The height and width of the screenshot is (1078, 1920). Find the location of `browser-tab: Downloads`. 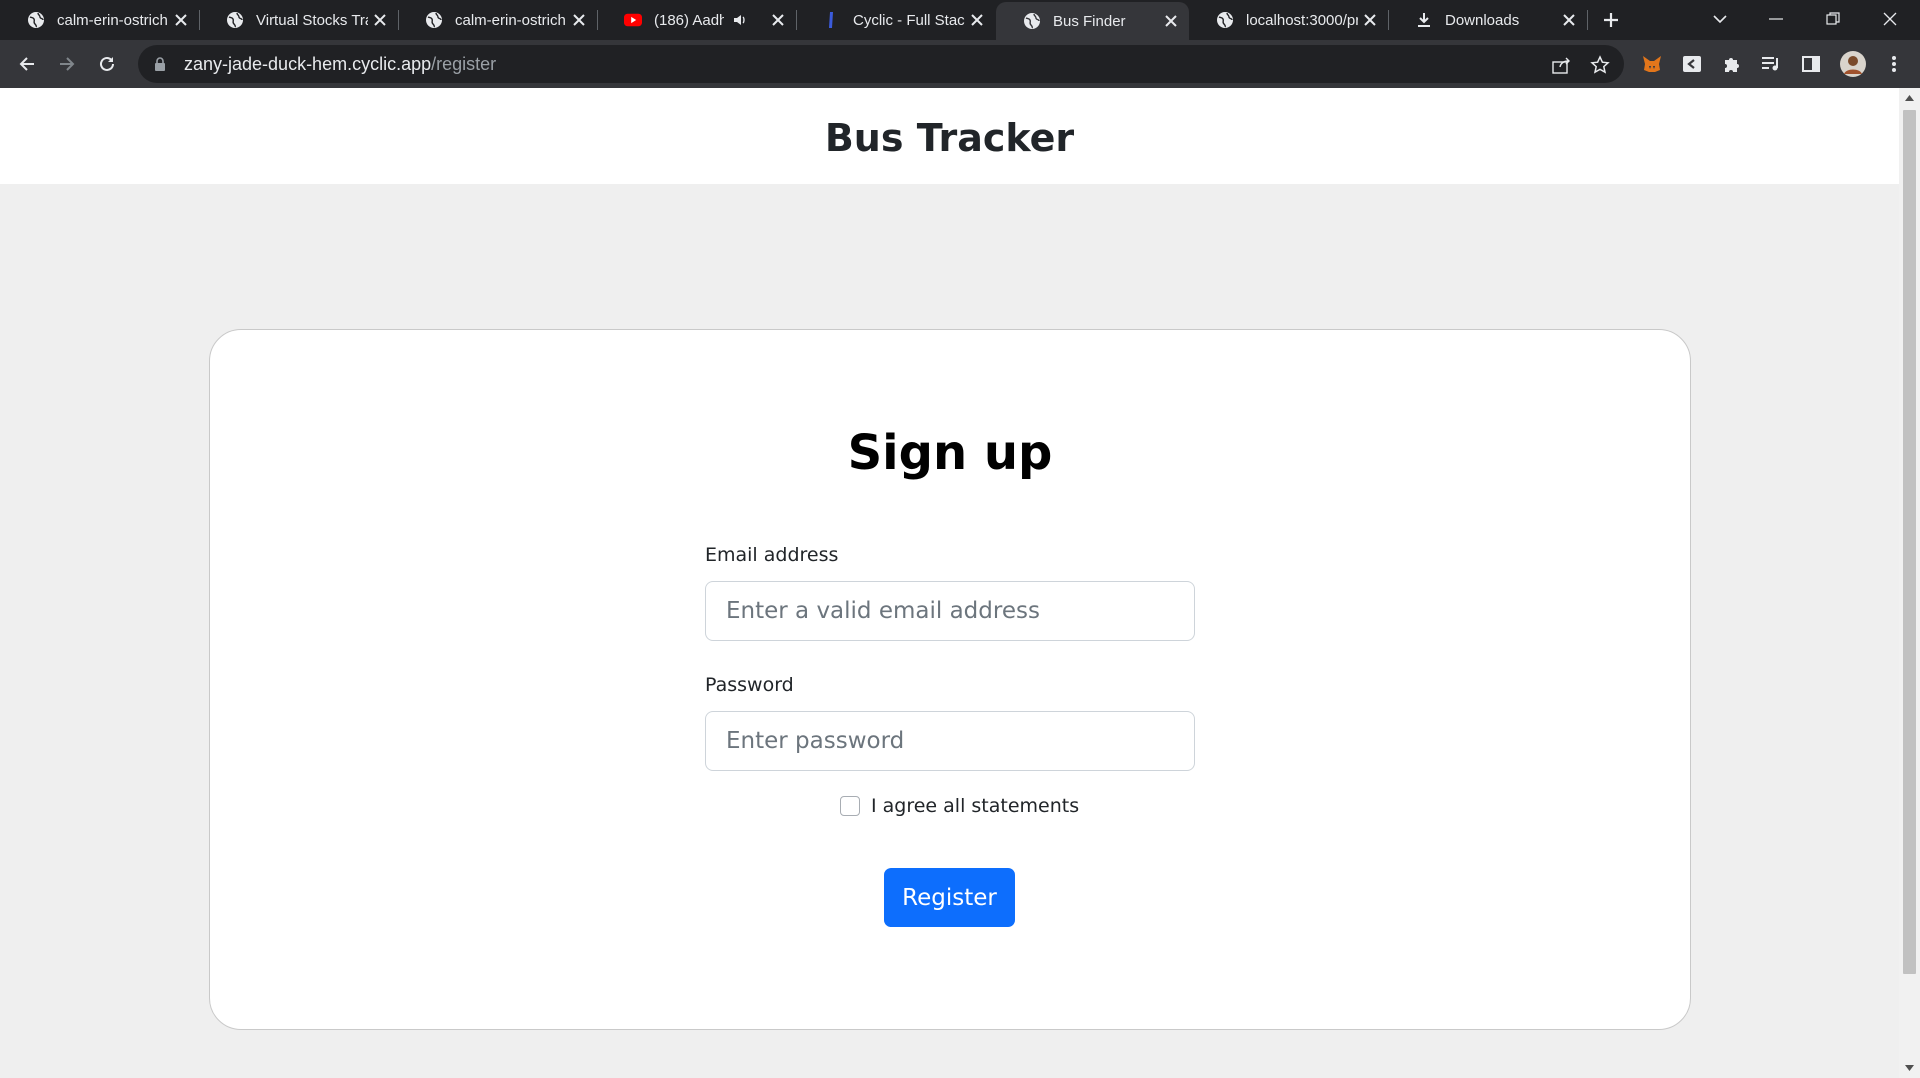

browser-tab: Downloads is located at coordinates (1488, 20).